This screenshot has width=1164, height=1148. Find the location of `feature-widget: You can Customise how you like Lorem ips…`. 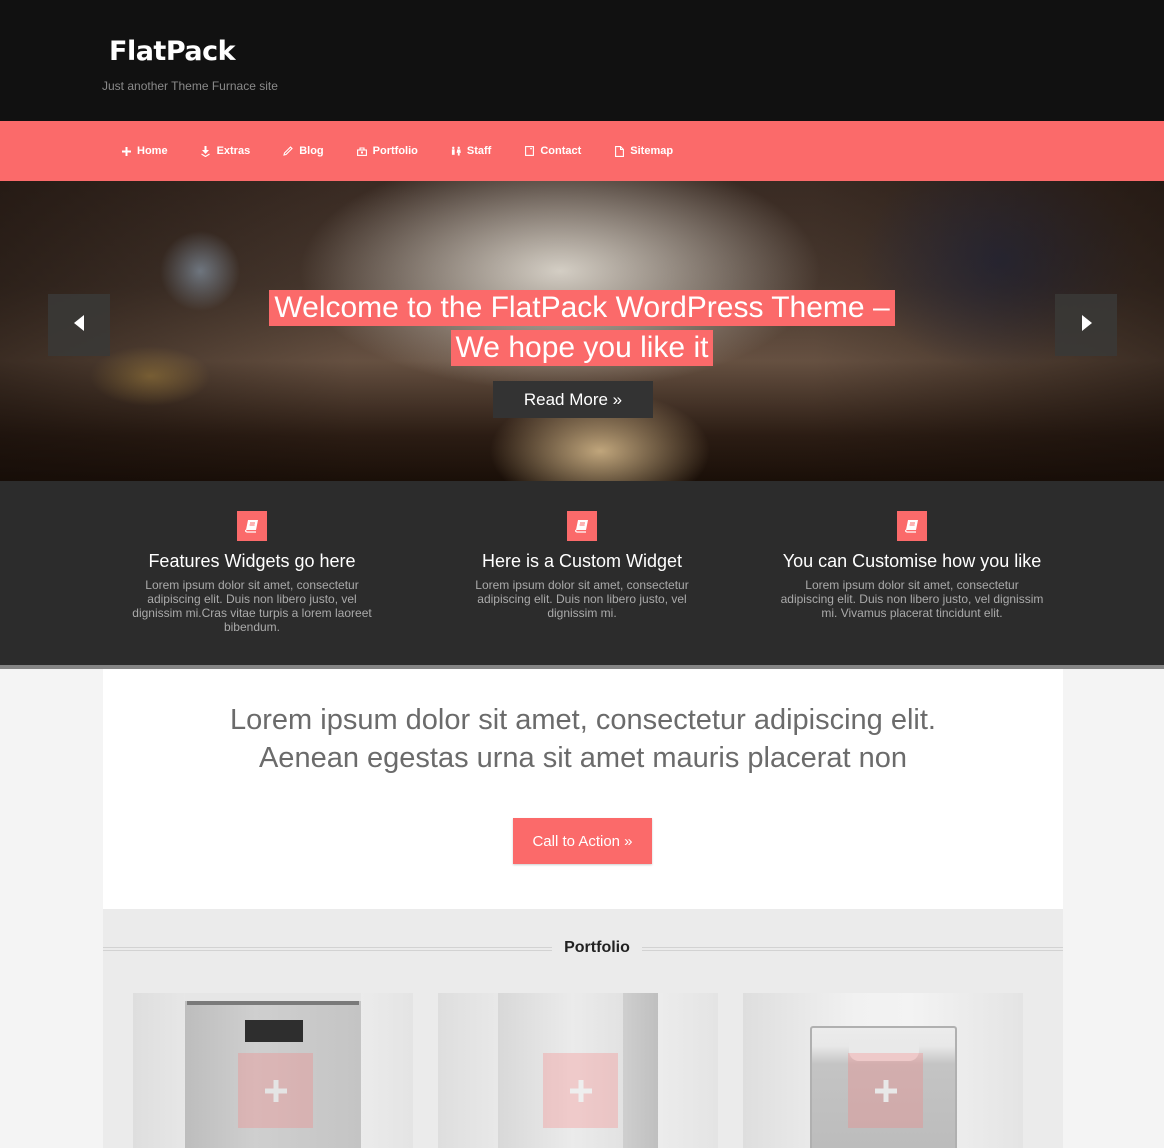

feature-widget: You can Customise how you like Lorem ips… is located at coordinates (912, 565).